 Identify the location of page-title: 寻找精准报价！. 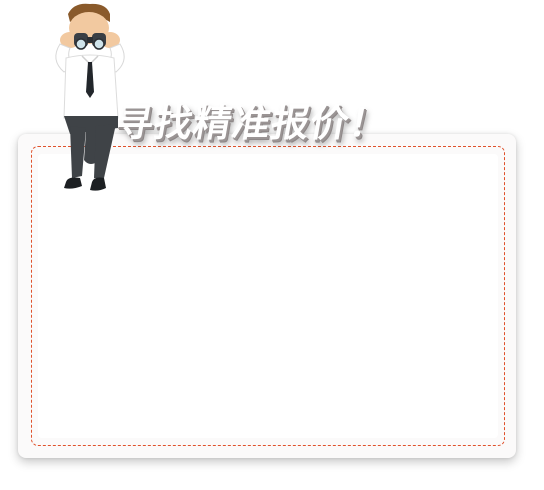
(252, 123).